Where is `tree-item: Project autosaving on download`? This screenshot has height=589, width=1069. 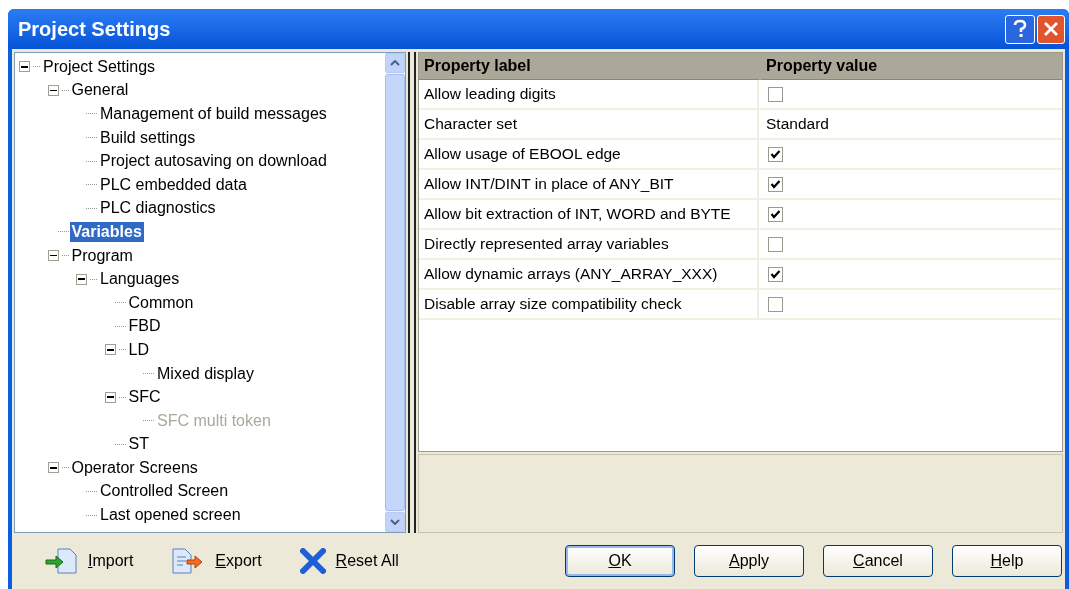
tree-item: Project autosaving on download is located at coordinates (213, 161).